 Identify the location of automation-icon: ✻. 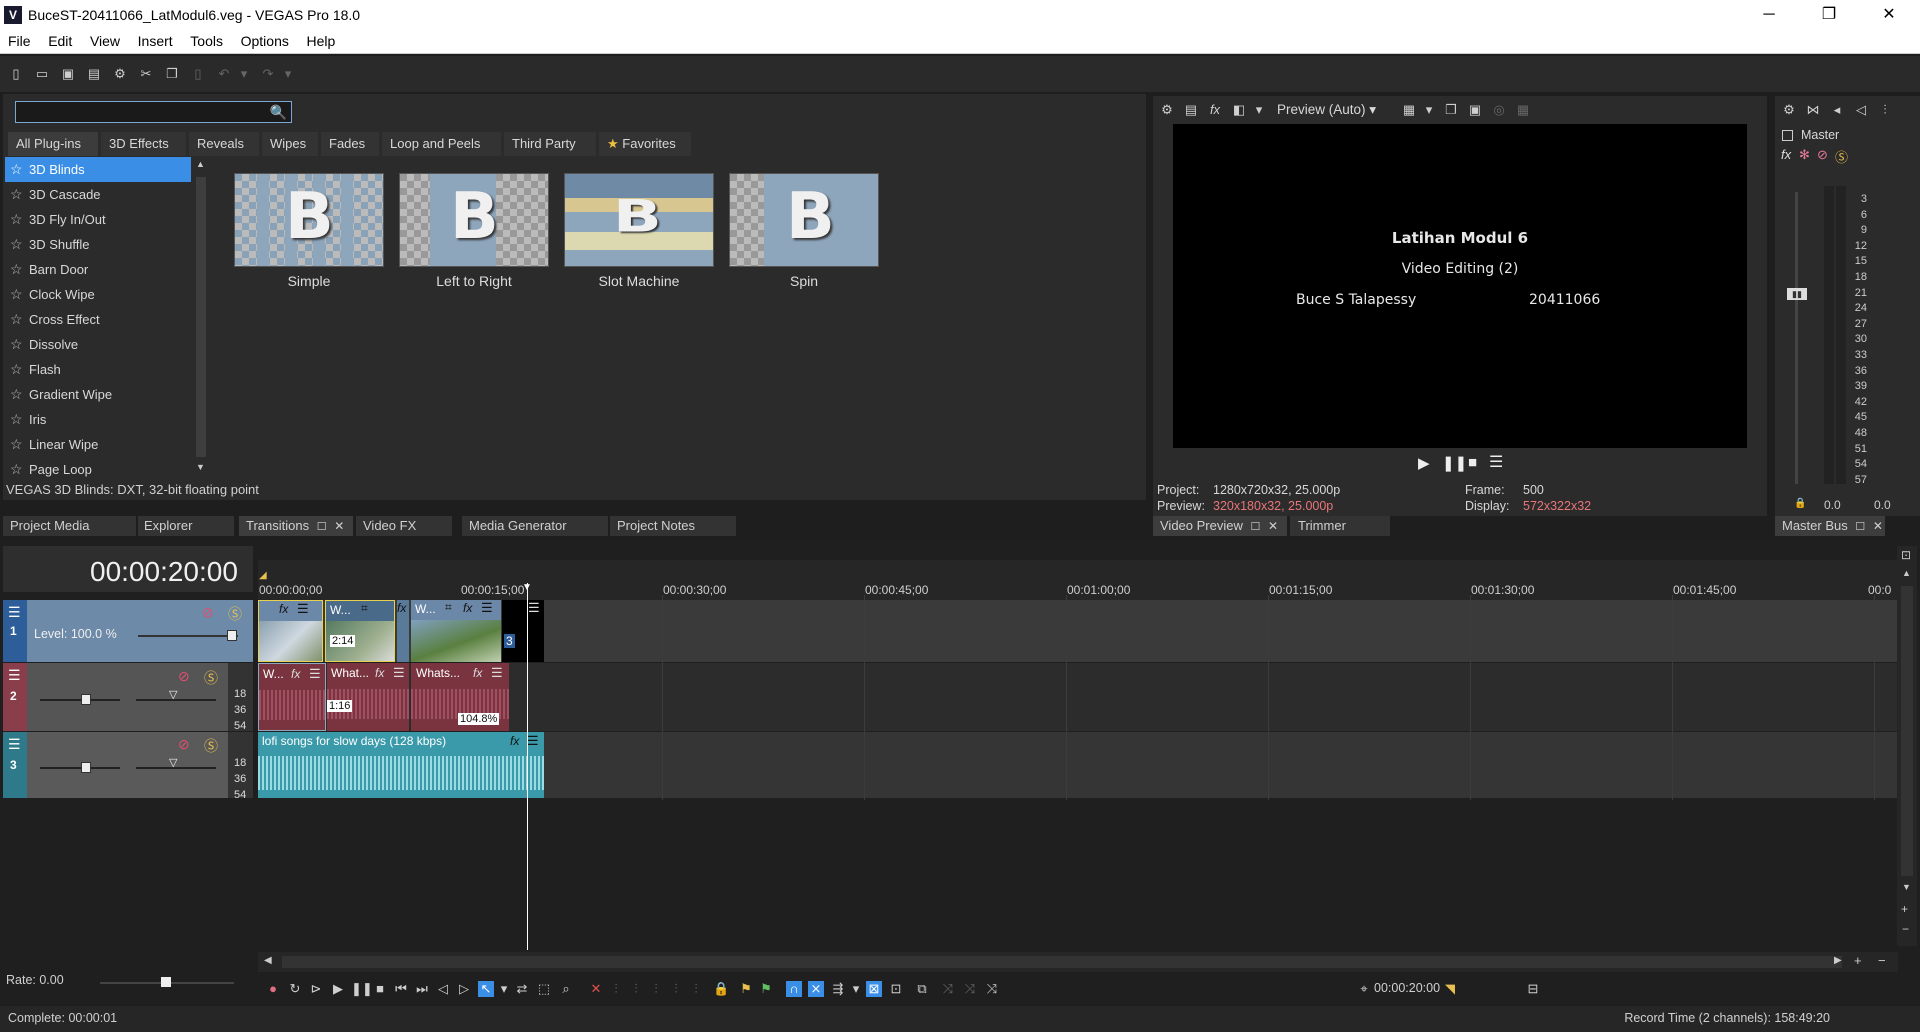
(1804, 155).